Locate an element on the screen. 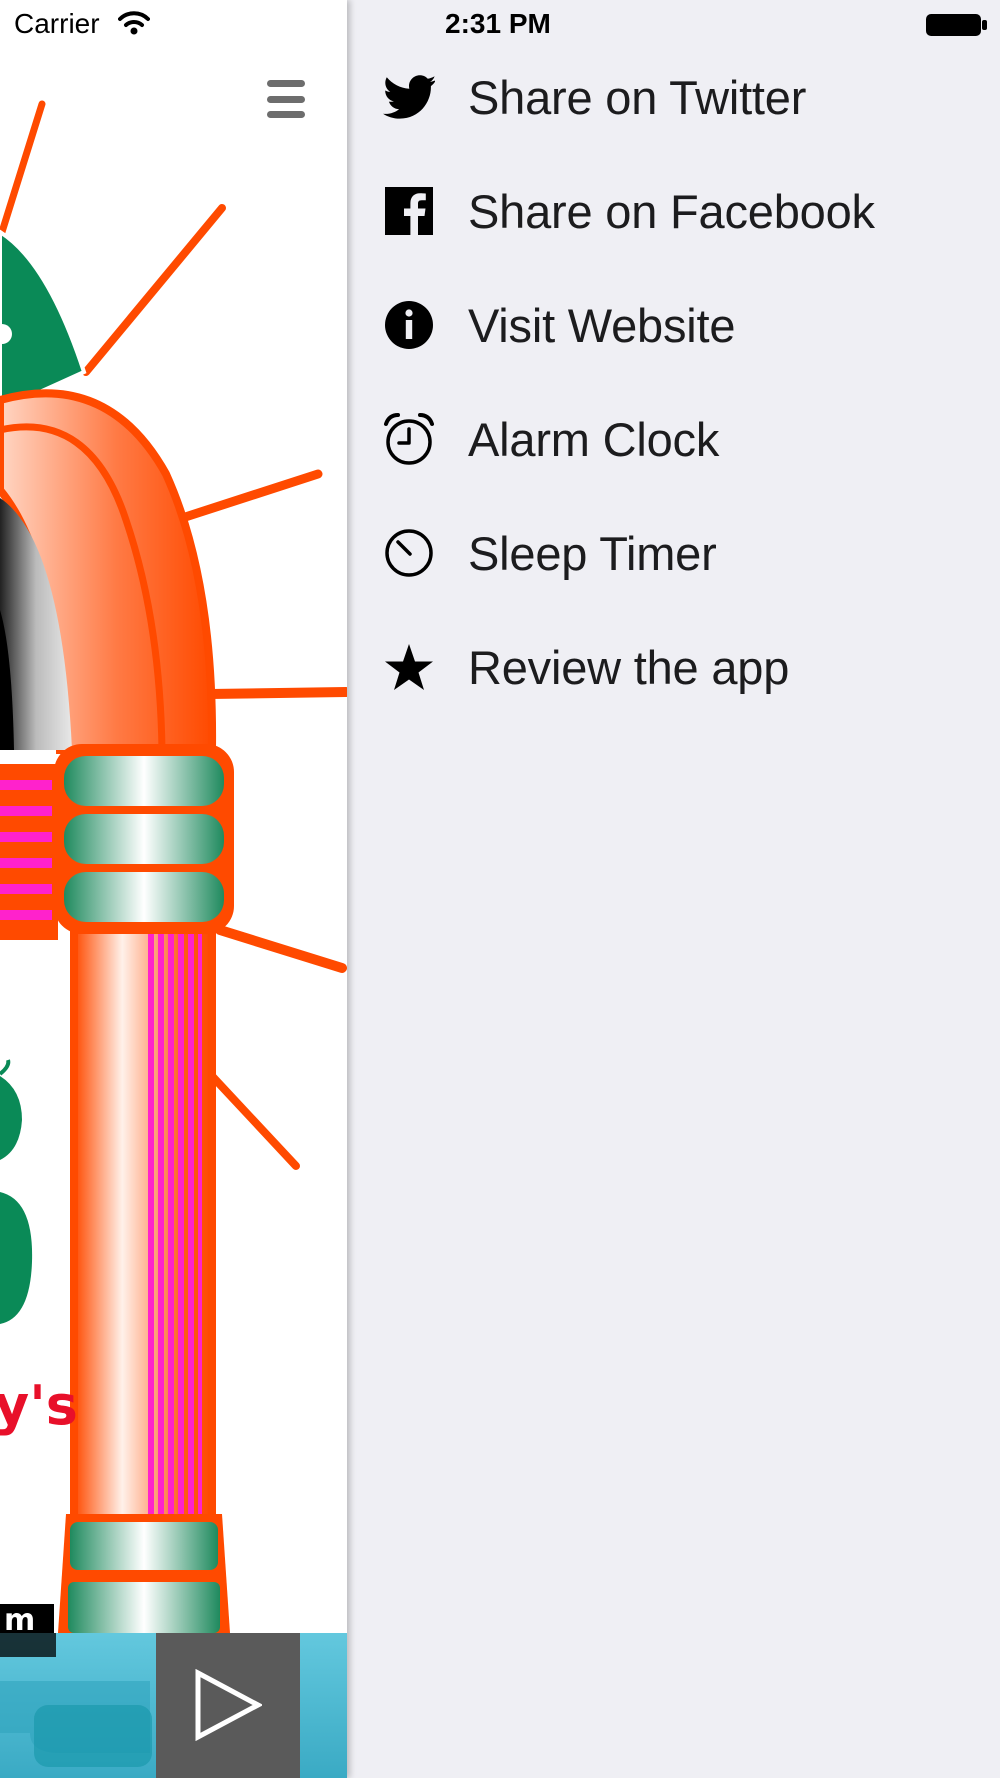  clock-icon is located at coordinates (409, 553).